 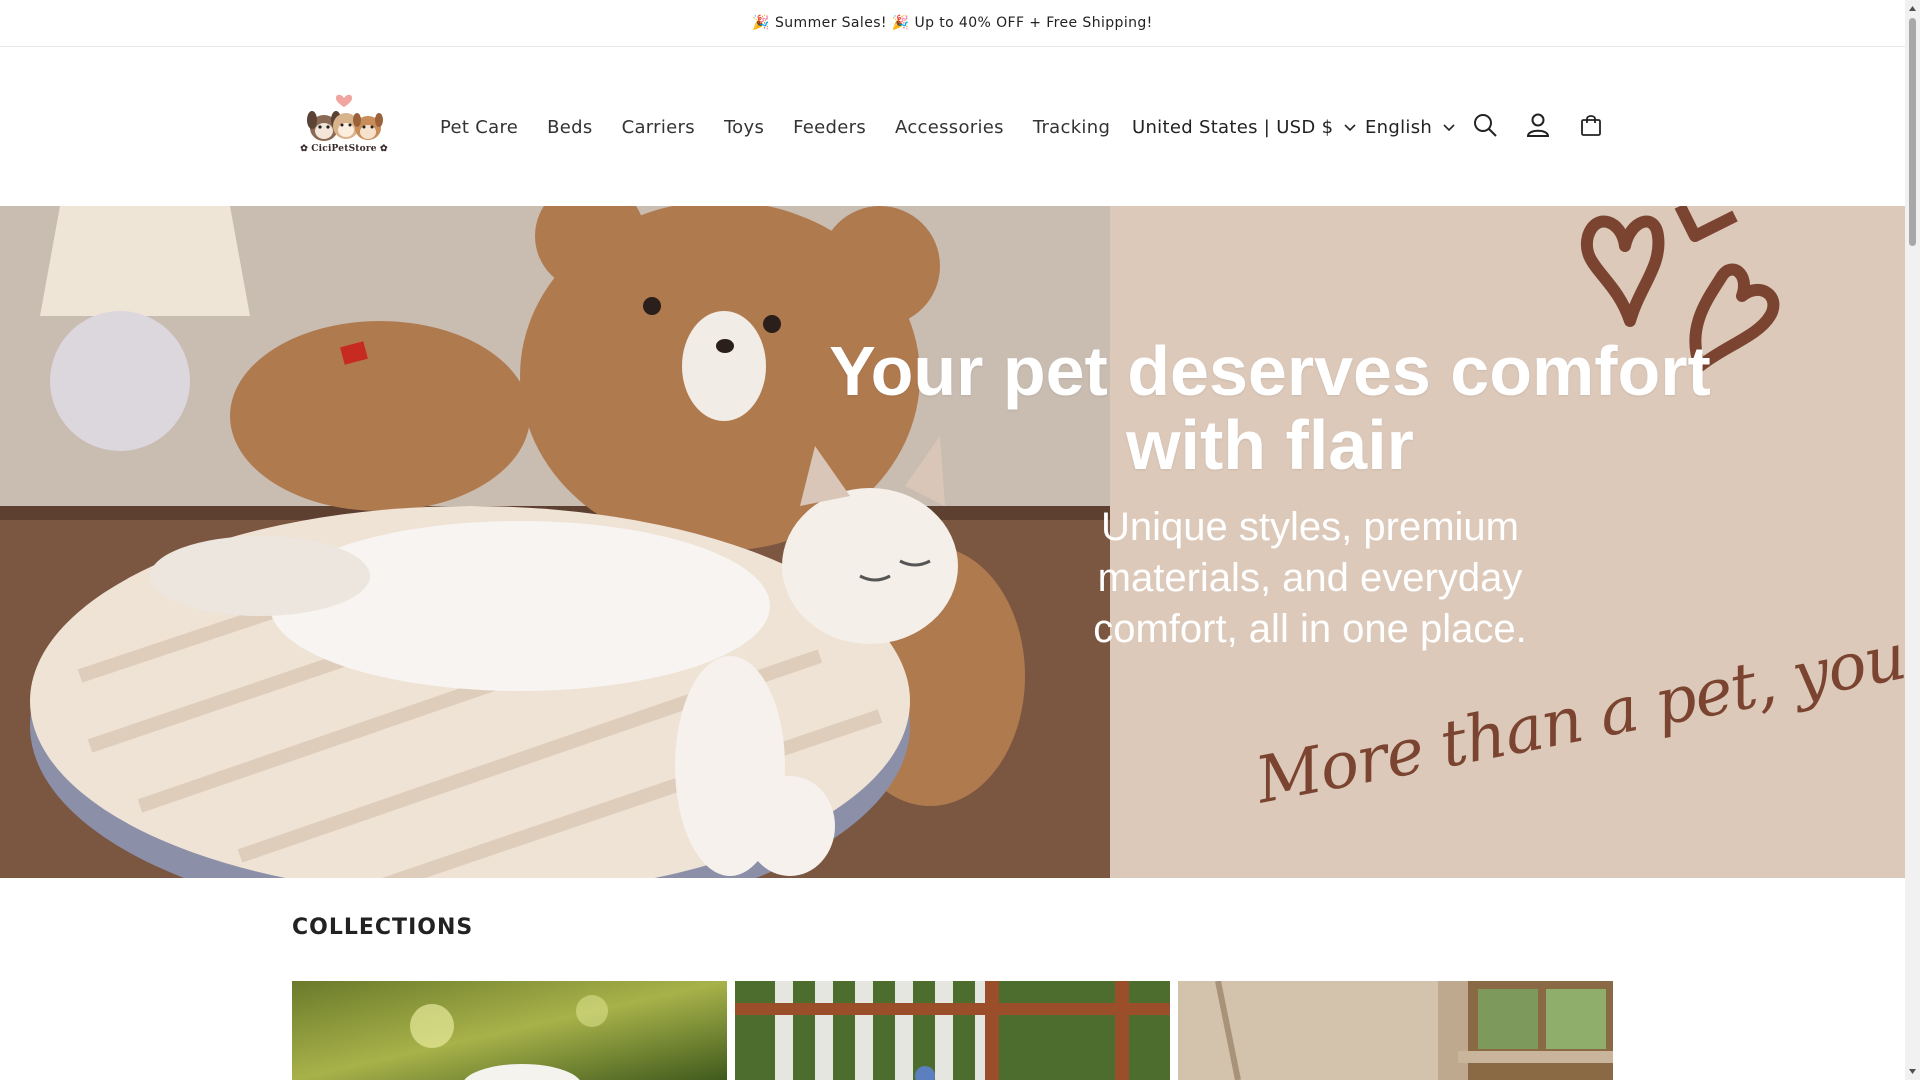 I want to click on logo-text: ✿ CiciPetStore ✿, so click(x=344, y=149).